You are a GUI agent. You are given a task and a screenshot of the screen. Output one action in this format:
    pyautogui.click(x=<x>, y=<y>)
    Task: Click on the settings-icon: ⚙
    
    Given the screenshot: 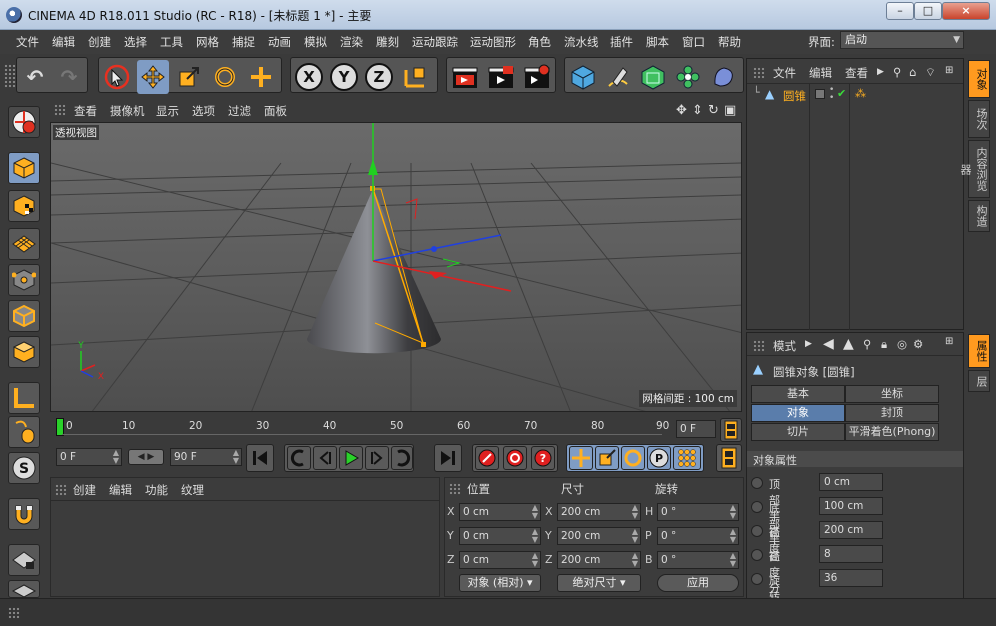 What is the action you would take?
    pyautogui.click(x=918, y=344)
    